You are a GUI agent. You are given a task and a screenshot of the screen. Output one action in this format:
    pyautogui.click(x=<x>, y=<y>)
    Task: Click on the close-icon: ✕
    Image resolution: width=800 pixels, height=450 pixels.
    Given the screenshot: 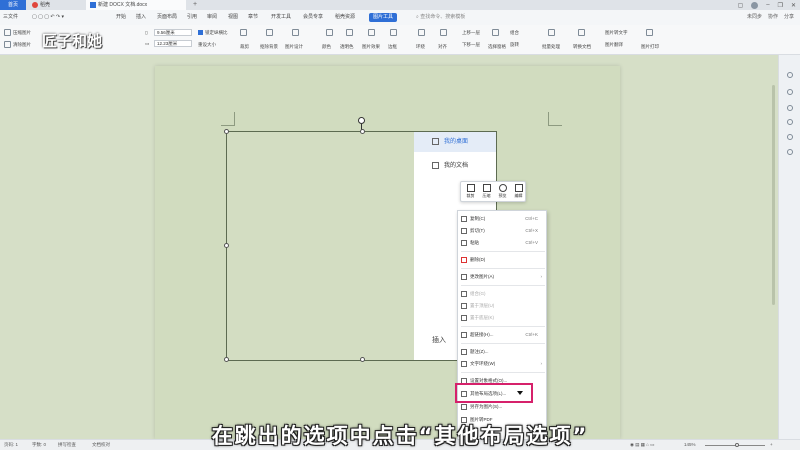 What is the action you would take?
    pyautogui.click(x=793, y=5)
    